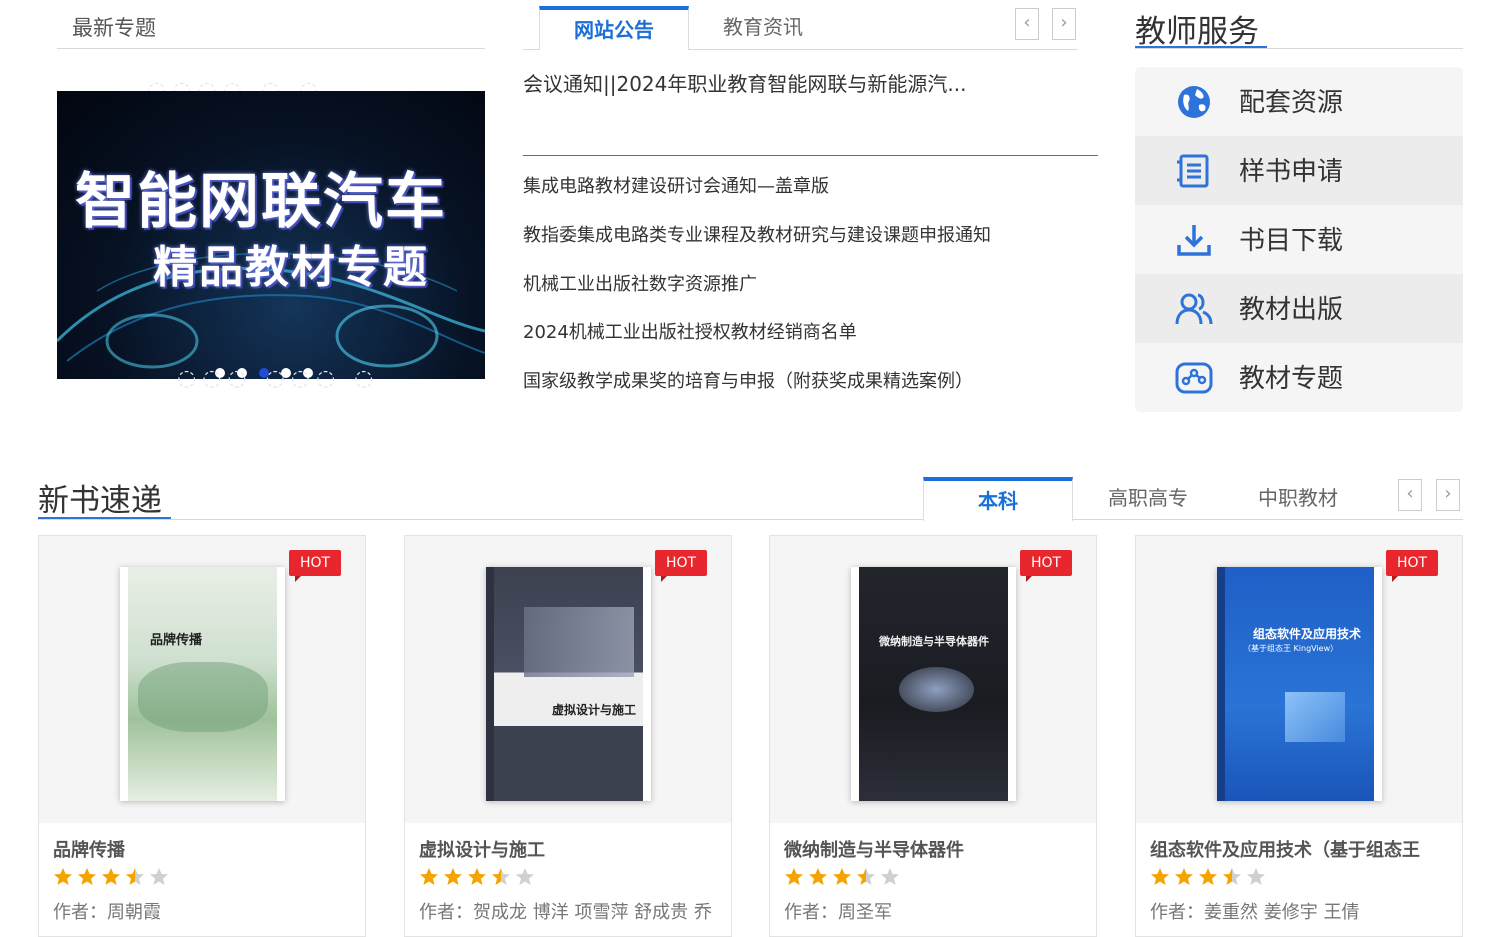 This screenshot has height=937, width=1494. Describe the element at coordinates (594, 710) in the screenshot. I see `cover-title: 虚拟设计与施工` at that location.